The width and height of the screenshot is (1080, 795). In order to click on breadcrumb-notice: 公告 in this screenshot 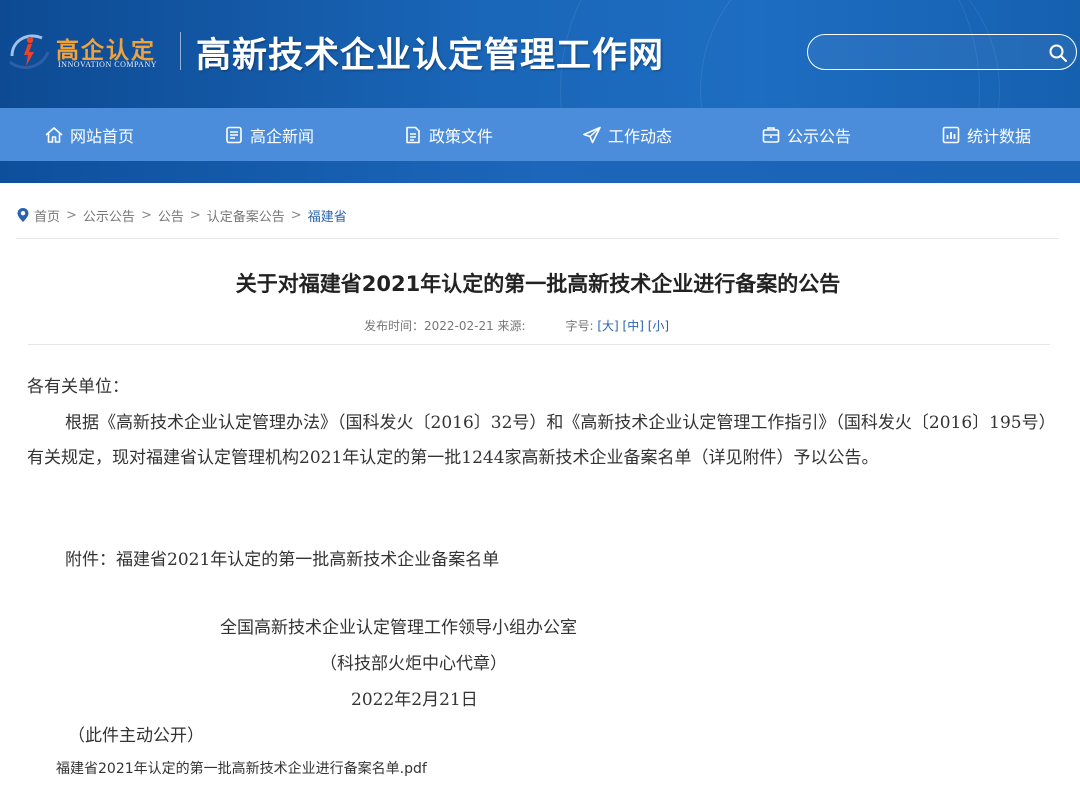, I will do `click(171, 215)`.